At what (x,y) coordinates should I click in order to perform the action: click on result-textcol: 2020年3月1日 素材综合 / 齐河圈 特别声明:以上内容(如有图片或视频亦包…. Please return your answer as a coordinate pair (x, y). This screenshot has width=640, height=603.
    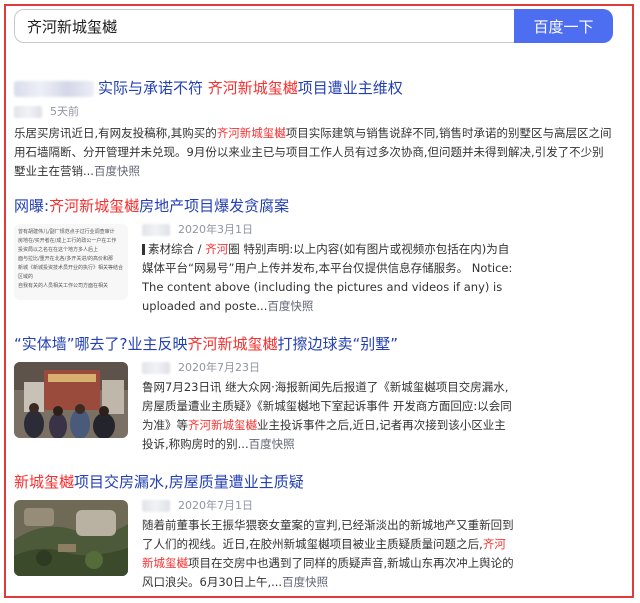
    Looking at the image, I should click on (328, 269).